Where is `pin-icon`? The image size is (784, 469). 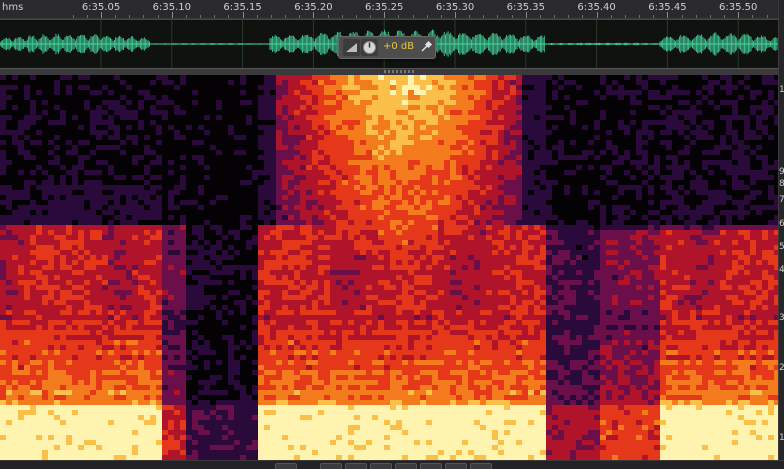
pin-icon is located at coordinates (425, 47).